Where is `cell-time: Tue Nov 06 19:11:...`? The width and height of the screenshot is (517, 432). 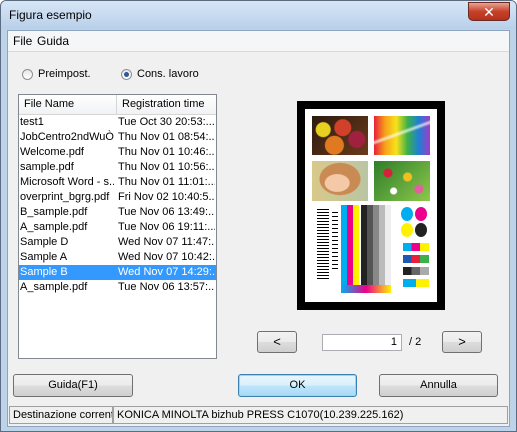
cell-time: Tue Nov 06 19:11:... is located at coordinates (166, 227).